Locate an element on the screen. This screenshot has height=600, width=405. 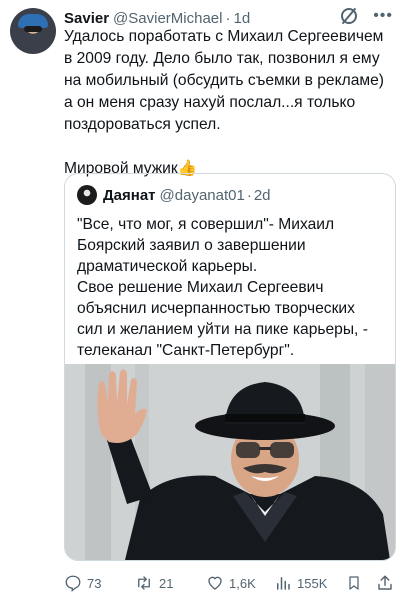
heart-icon is located at coordinates (215, 583).